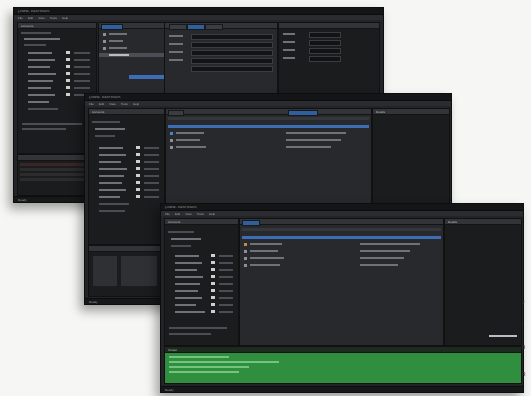  Describe the element at coordinates (303, 113) in the screenshot. I see `tab-filter` at that location.